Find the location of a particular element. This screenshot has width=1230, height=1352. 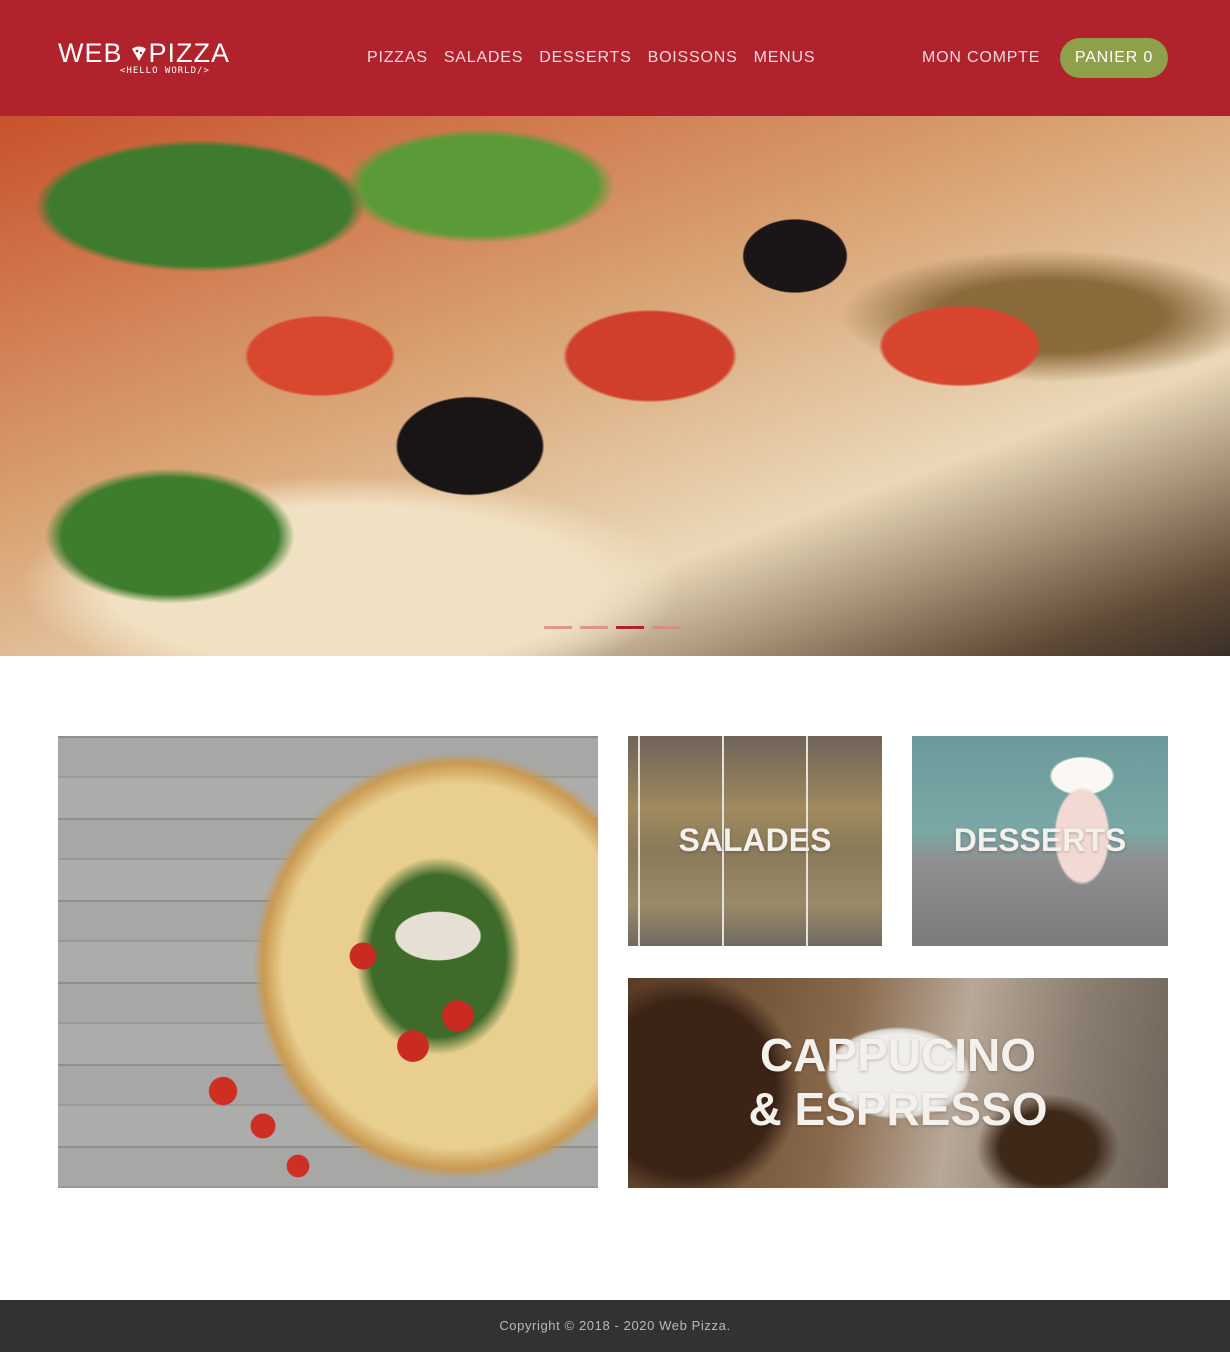

tile-label-desserts: DESSERTS is located at coordinates (1040, 840).